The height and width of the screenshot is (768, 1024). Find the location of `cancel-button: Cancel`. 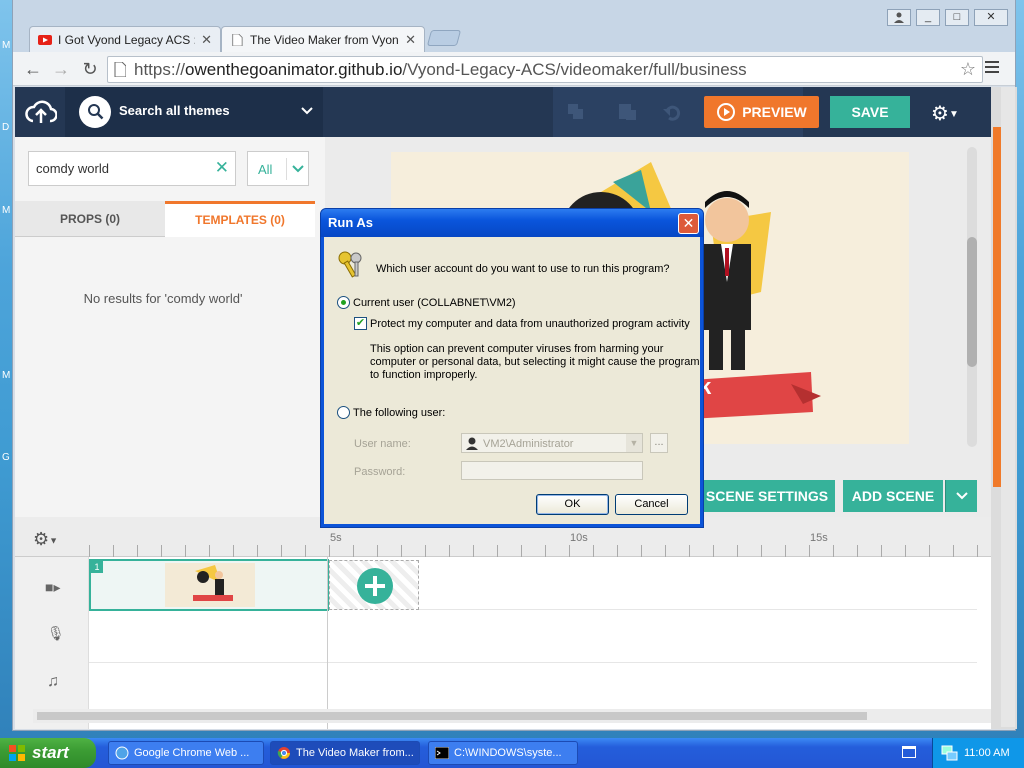

cancel-button: Cancel is located at coordinates (651, 504).